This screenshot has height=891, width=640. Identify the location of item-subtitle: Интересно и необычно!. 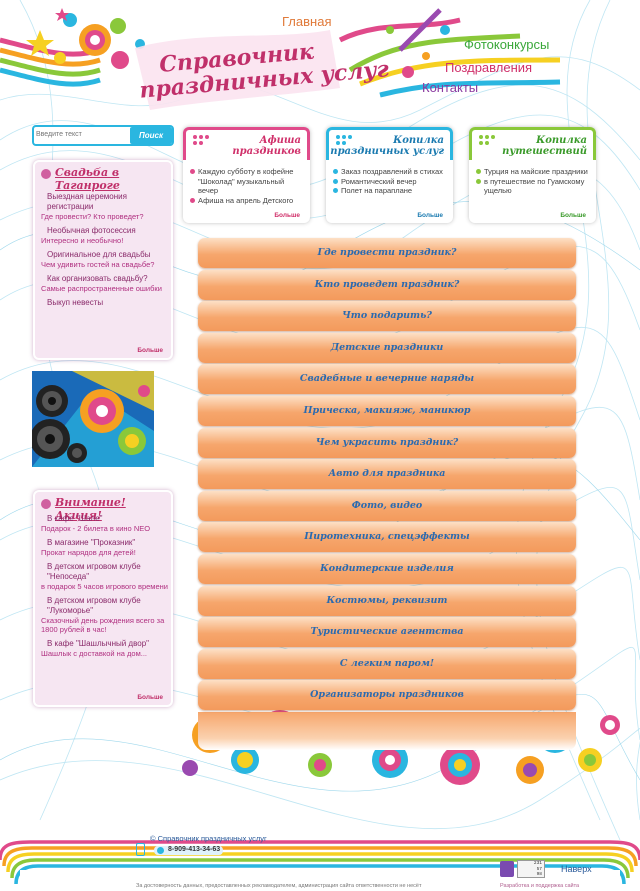
(82, 240).